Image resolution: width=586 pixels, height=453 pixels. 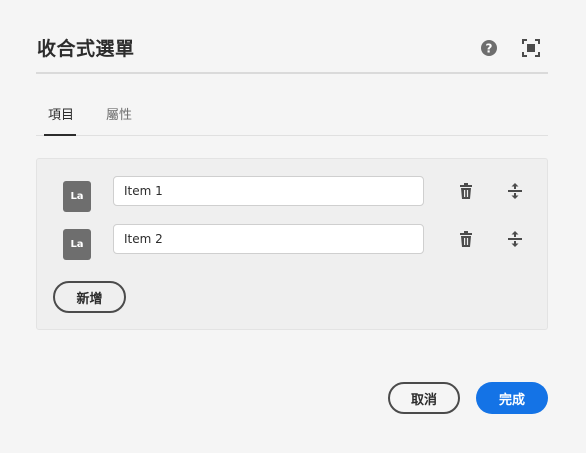 I want to click on tab-divider, so click(x=292, y=135).